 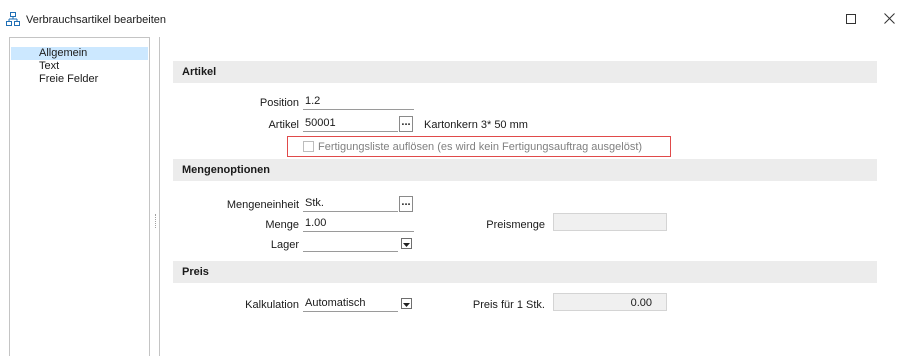 What do you see at coordinates (451, 18) in the screenshot?
I see `title-bar: Verbrauchsartikel bearbeiten` at bounding box center [451, 18].